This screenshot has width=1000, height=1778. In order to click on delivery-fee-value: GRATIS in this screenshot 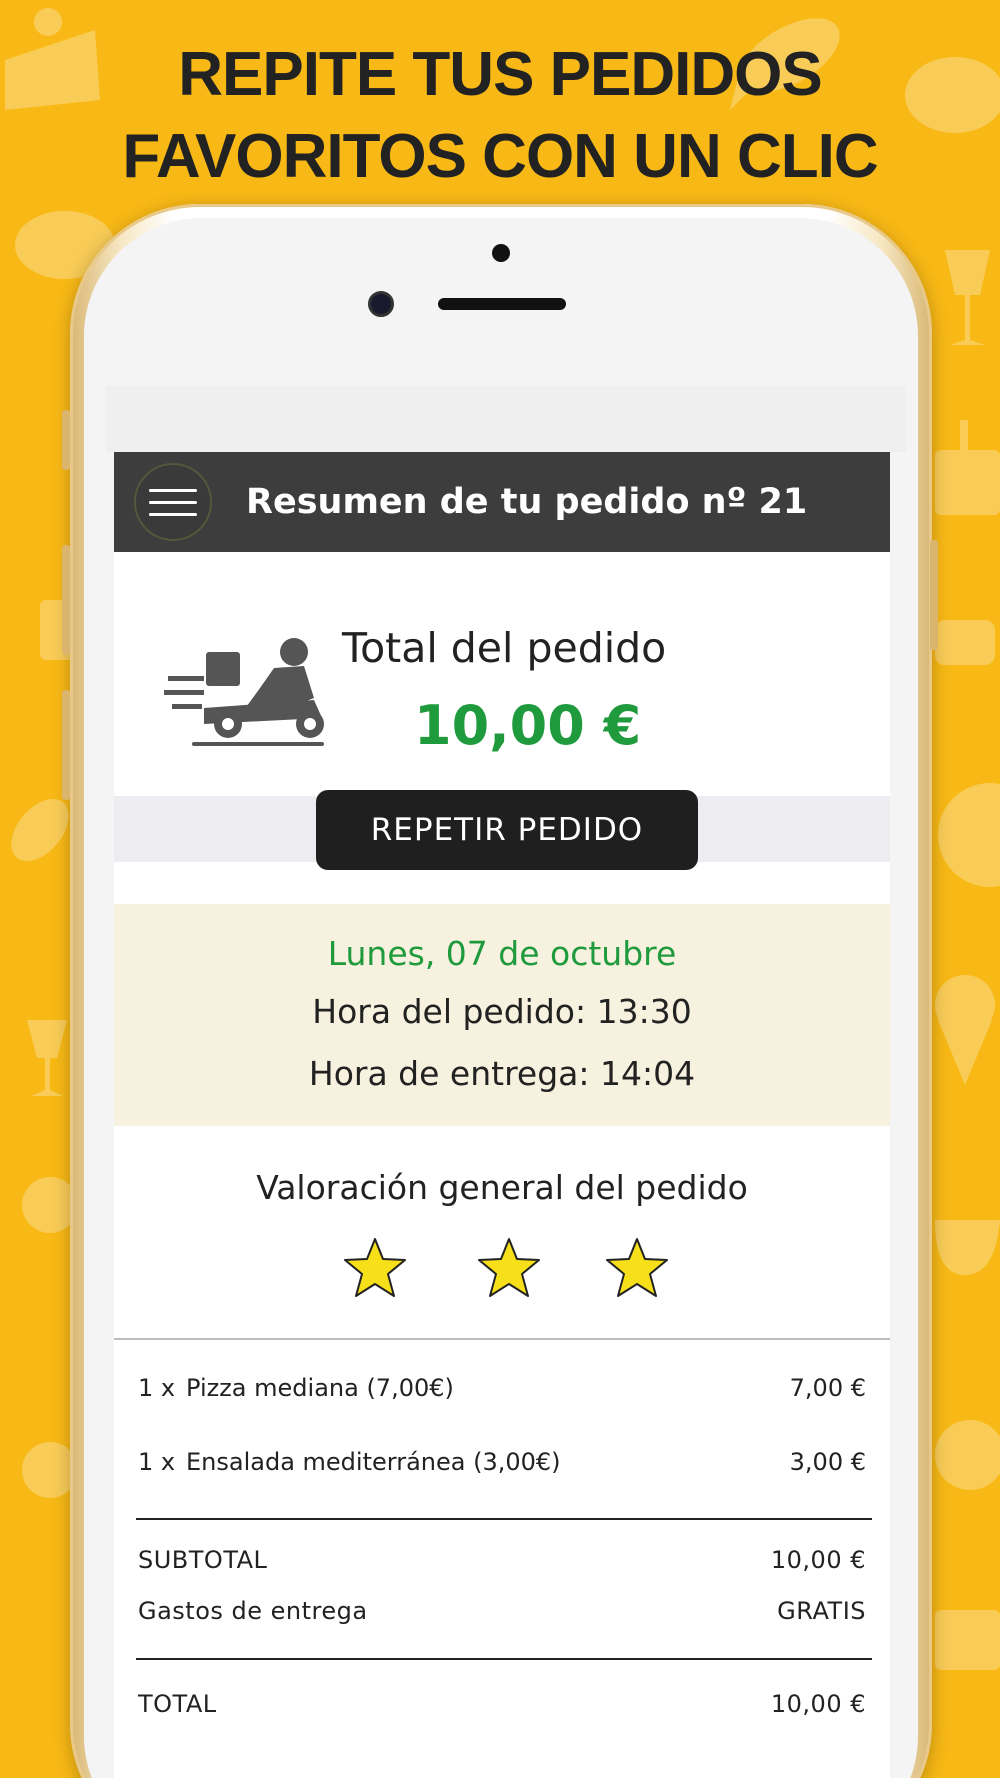, I will do `click(821, 1611)`.